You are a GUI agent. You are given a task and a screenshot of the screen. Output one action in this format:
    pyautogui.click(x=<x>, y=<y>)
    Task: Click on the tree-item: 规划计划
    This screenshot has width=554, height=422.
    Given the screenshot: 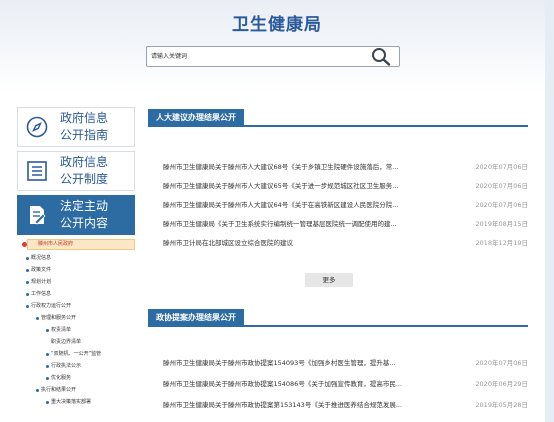 What is the action you would take?
    pyautogui.click(x=38, y=282)
    